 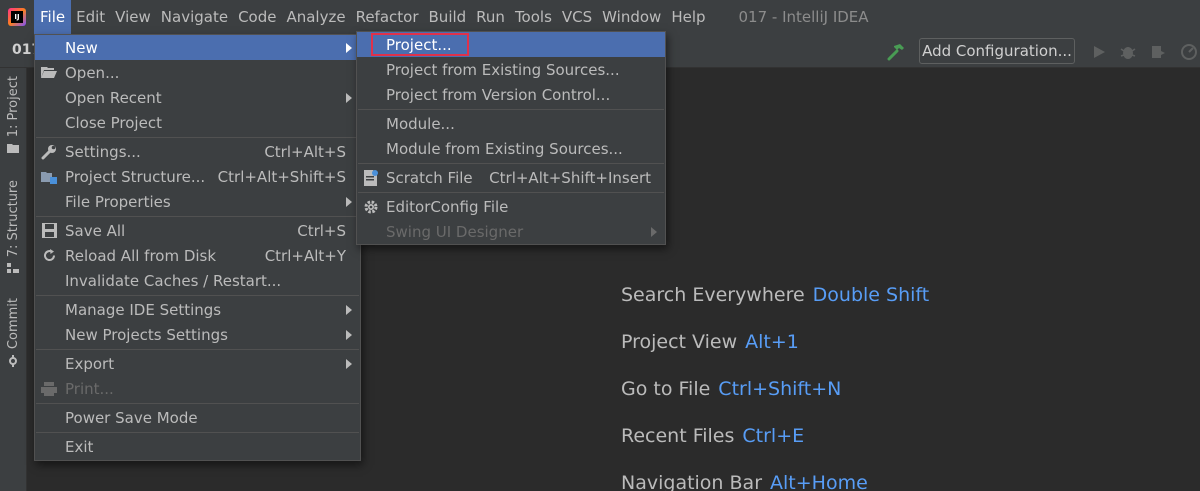 What do you see at coordinates (490, 17) in the screenshot?
I see `menu-run: Run` at bounding box center [490, 17].